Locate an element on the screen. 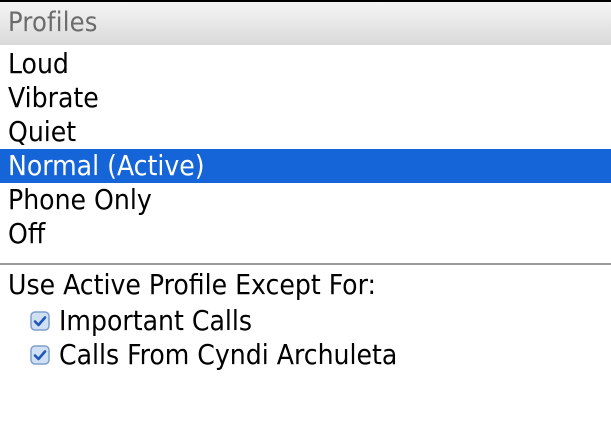 This screenshot has width=611, height=422. profile-item-quiet: Quiet is located at coordinates (305, 132).